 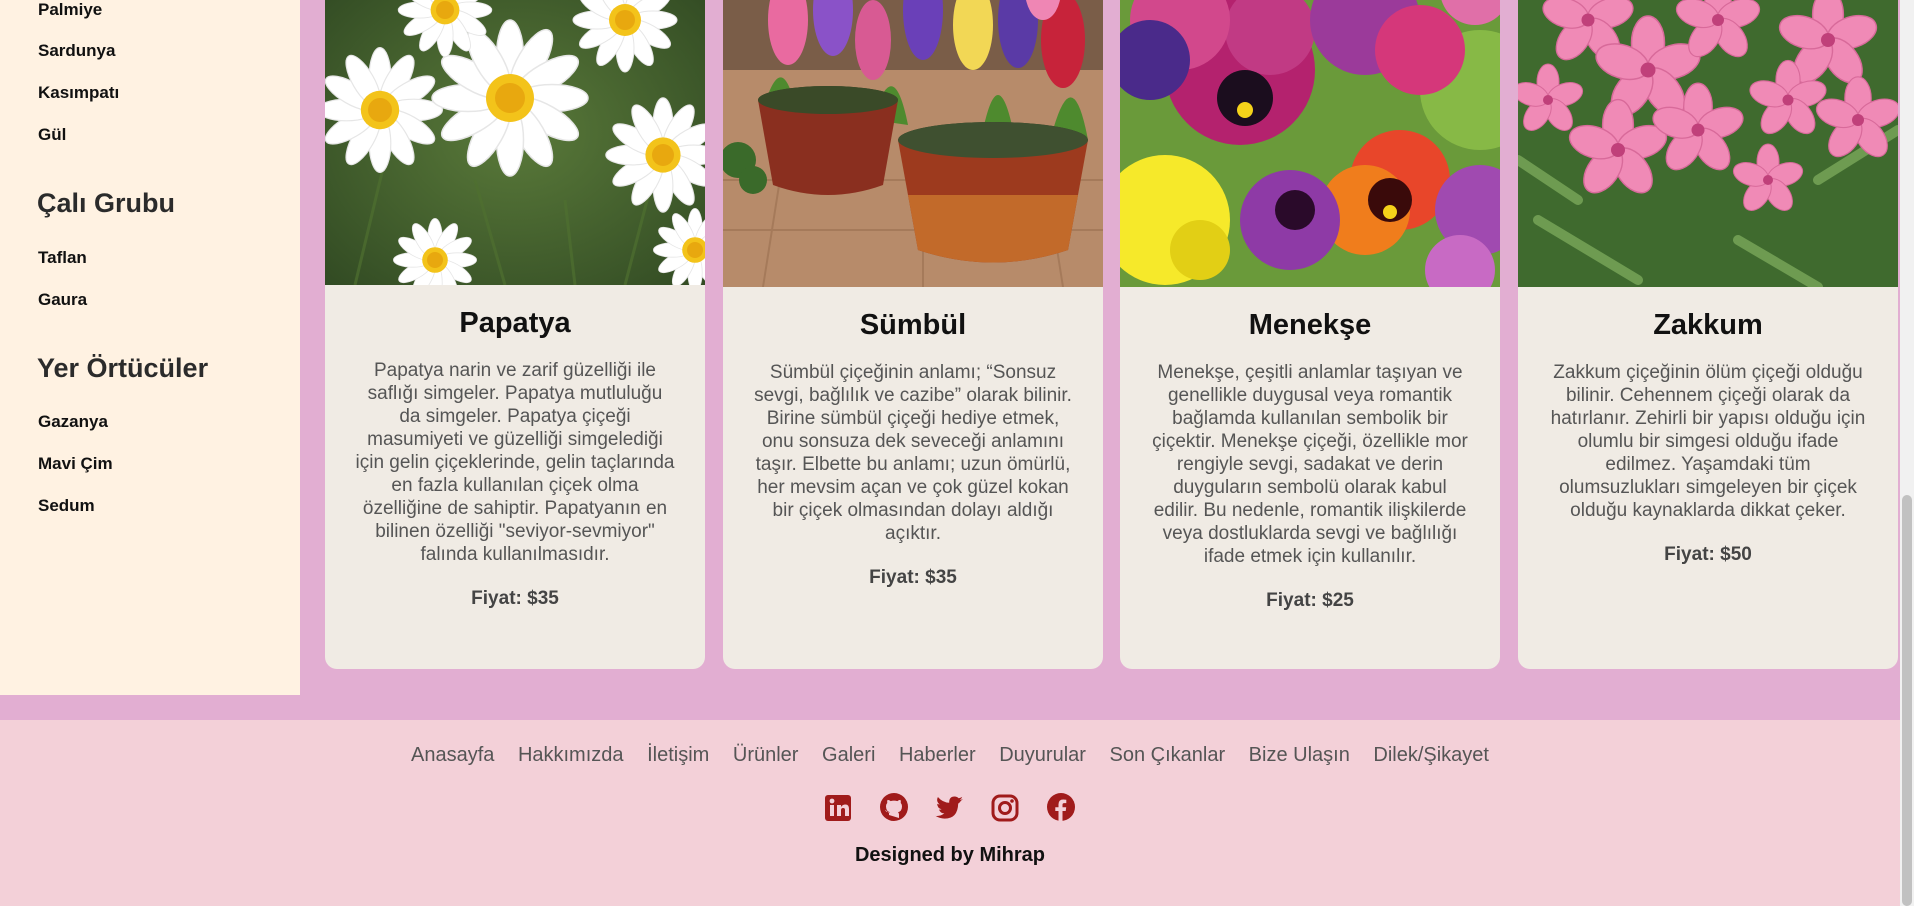 What do you see at coordinates (838, 810) in the screenshot?
I see `linkedin-icon` at bounding box center [838, 810].